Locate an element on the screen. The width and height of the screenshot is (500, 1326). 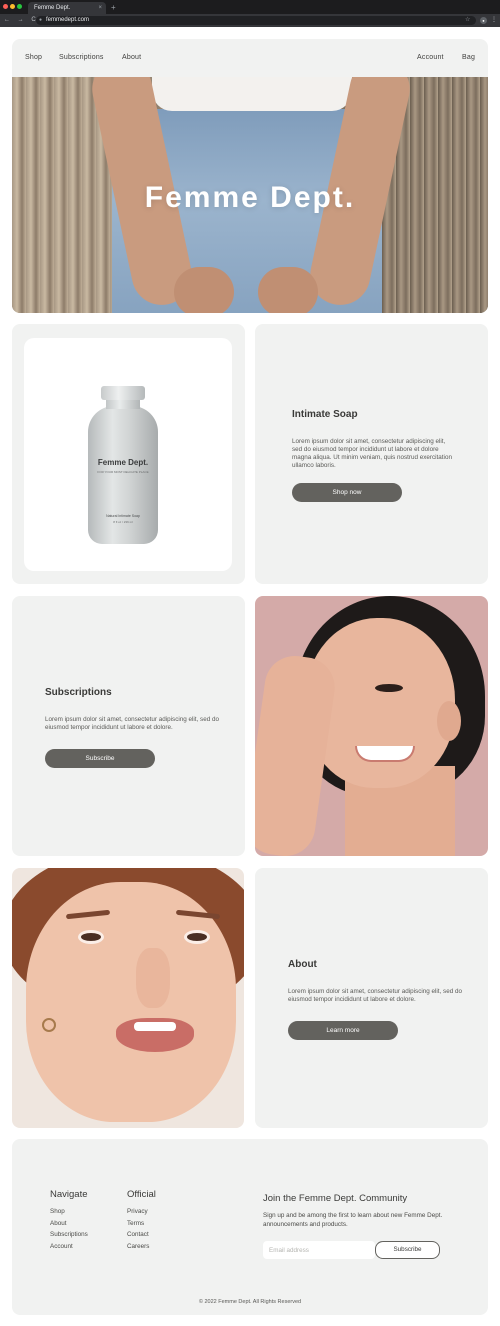
footer-official-title: Official is located at coordinates (141, 1194).